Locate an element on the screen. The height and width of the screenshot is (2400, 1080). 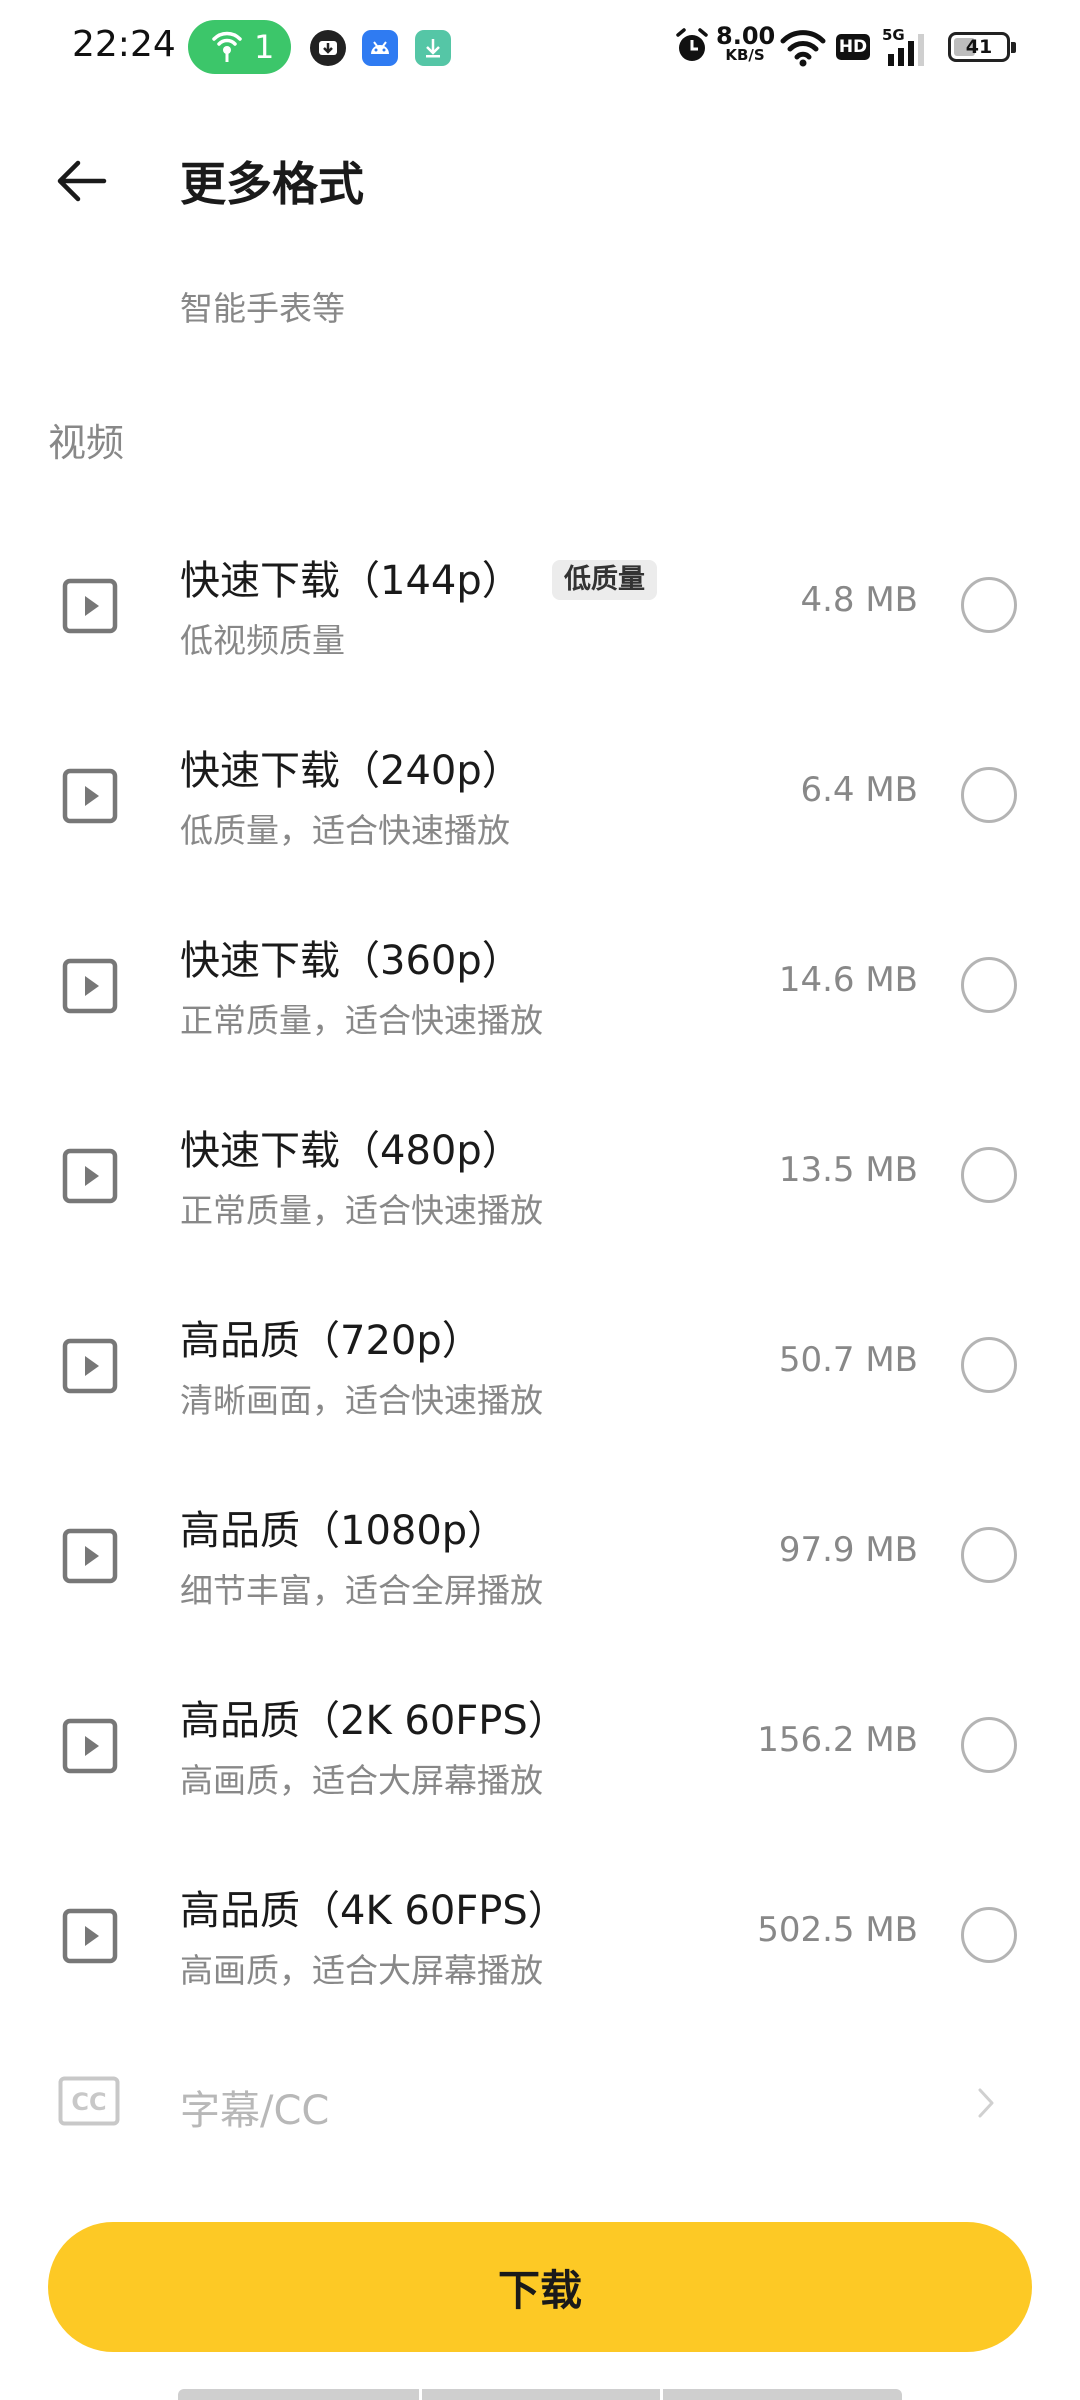
status-time: 22:24 is located at coordinates (124, 44).